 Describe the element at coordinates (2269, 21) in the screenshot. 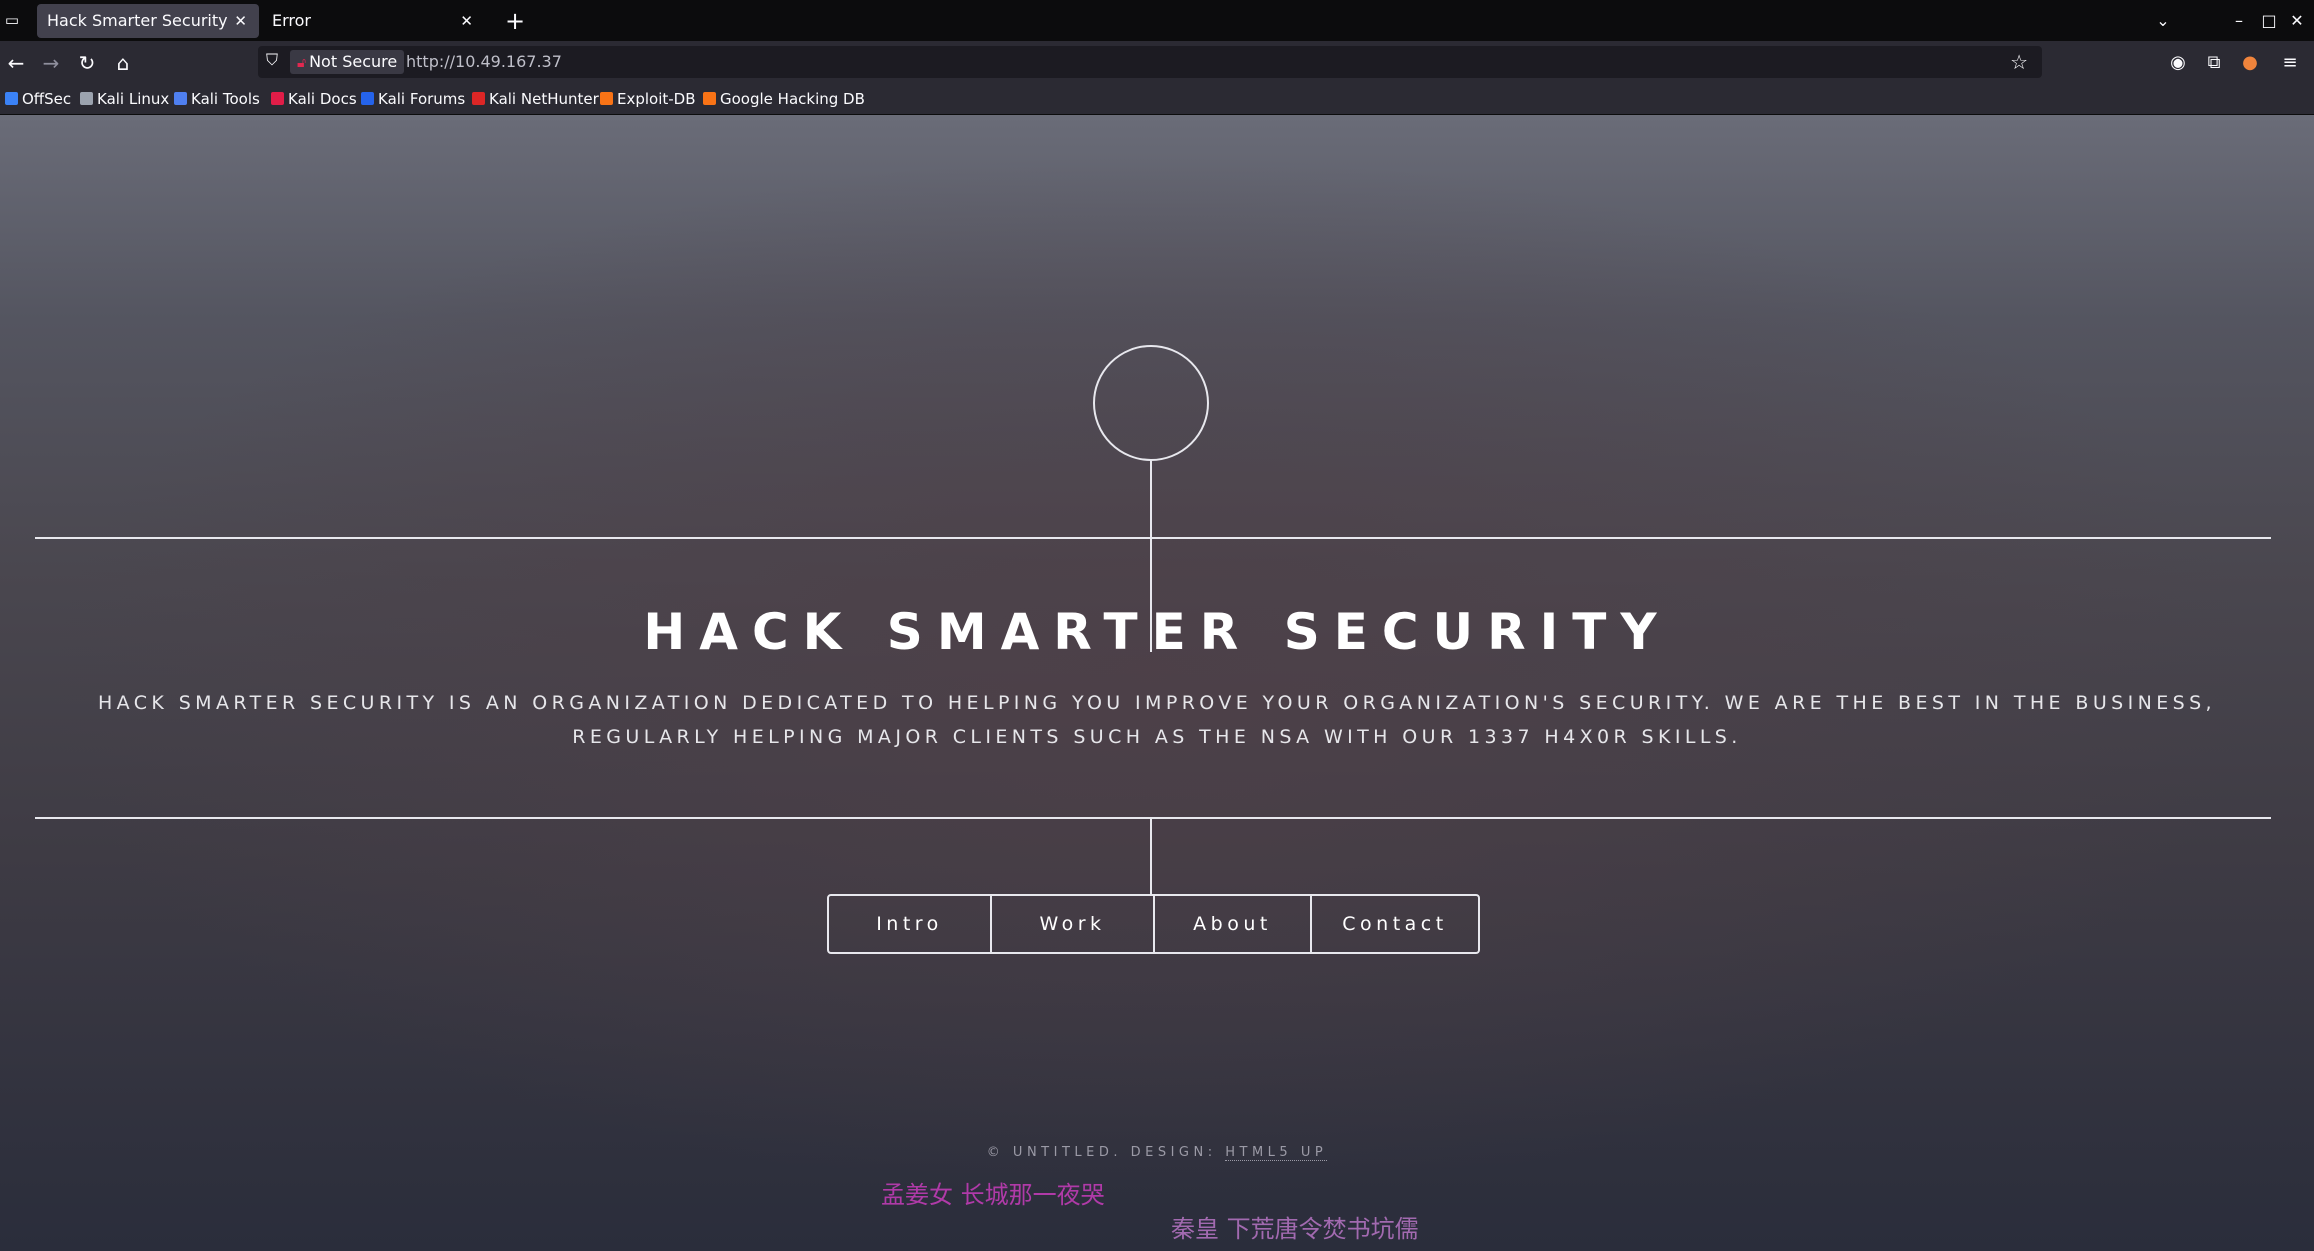

I see `maximize-button: □` at that location.